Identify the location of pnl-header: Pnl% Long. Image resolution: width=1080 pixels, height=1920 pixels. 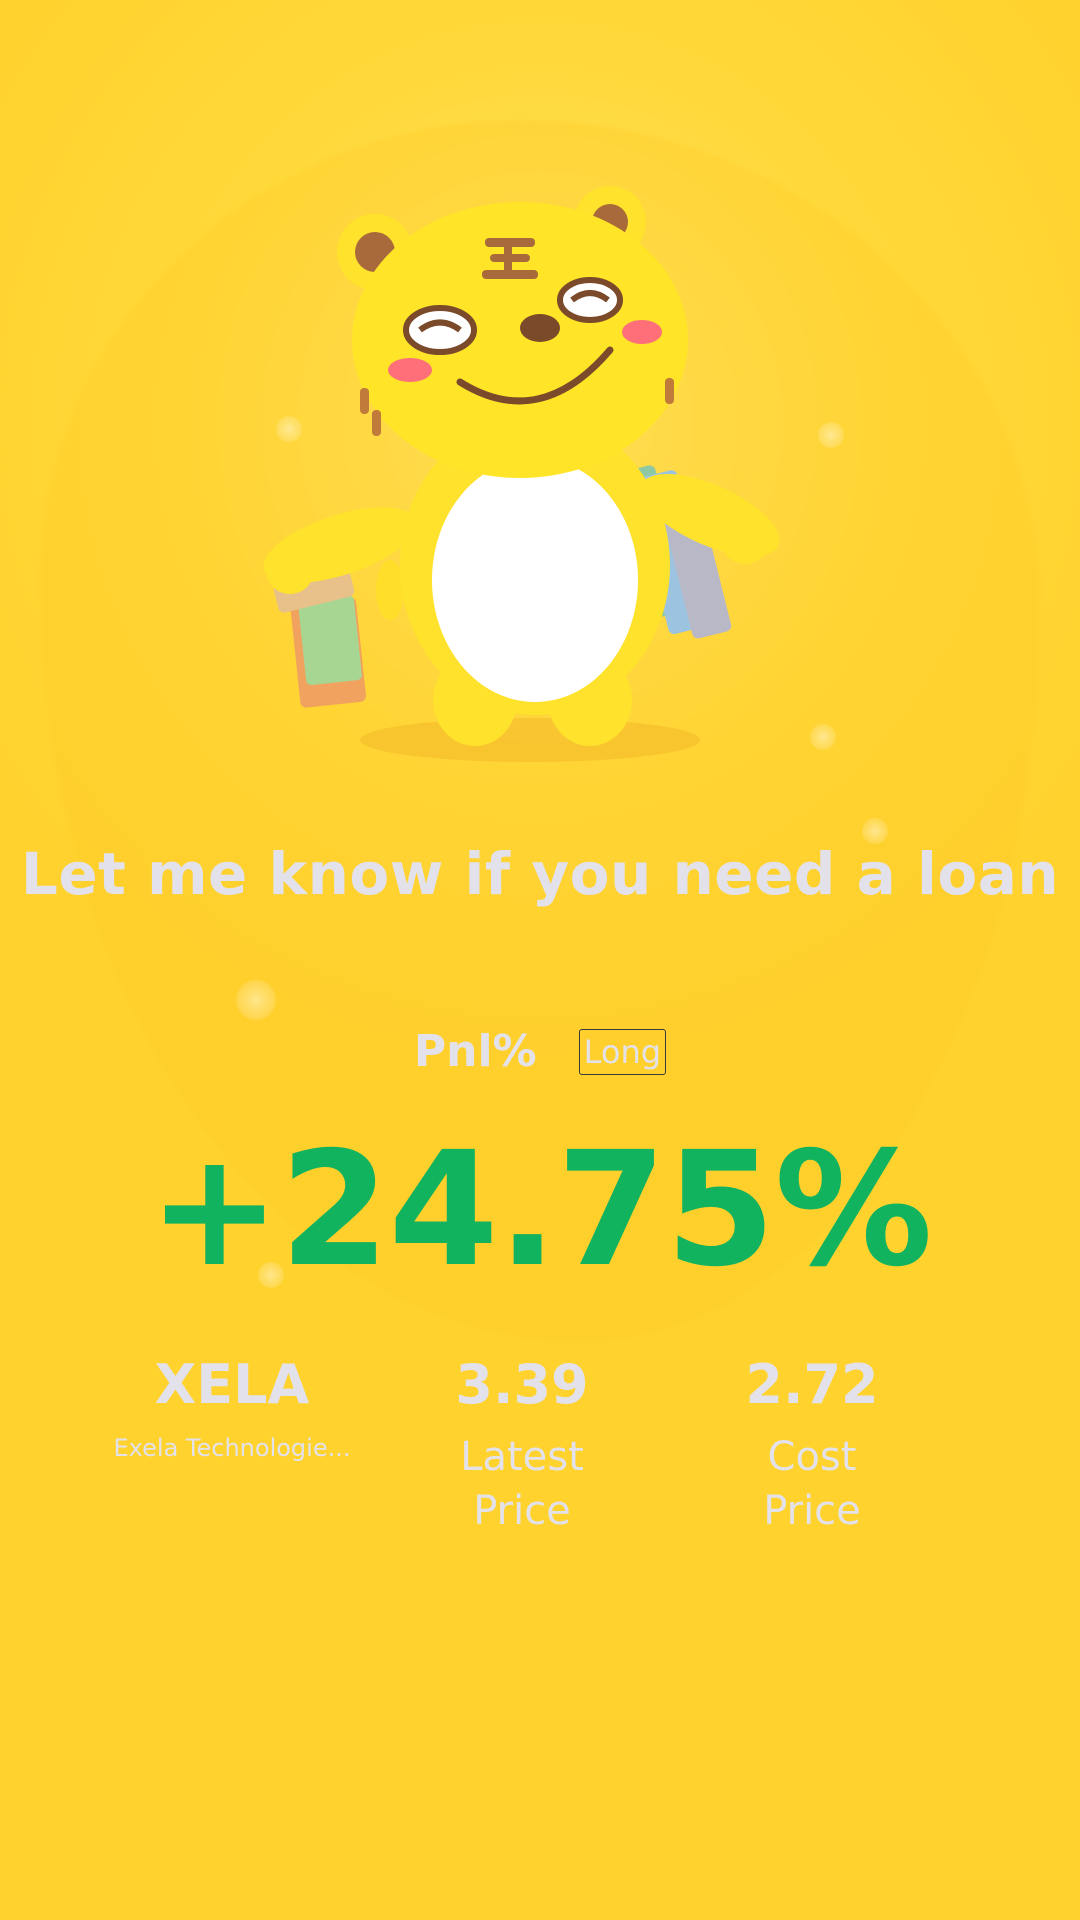
(540, 1051).